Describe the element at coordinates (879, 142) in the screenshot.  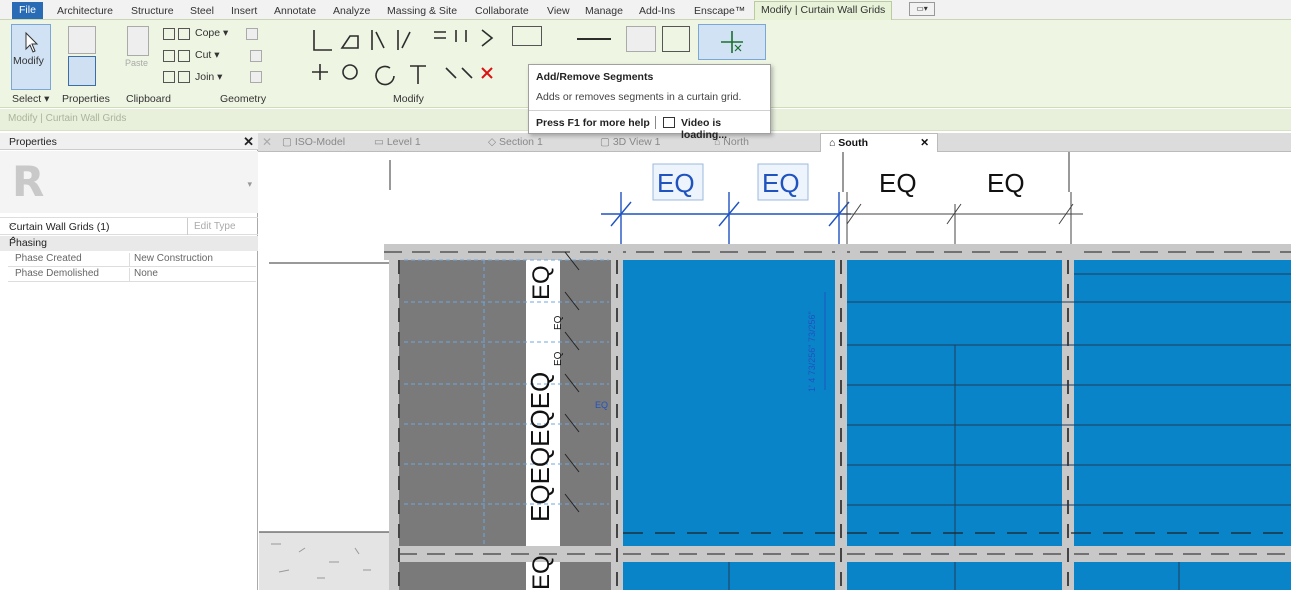
I see `tab-south: ⌂ South ✕` at that location.